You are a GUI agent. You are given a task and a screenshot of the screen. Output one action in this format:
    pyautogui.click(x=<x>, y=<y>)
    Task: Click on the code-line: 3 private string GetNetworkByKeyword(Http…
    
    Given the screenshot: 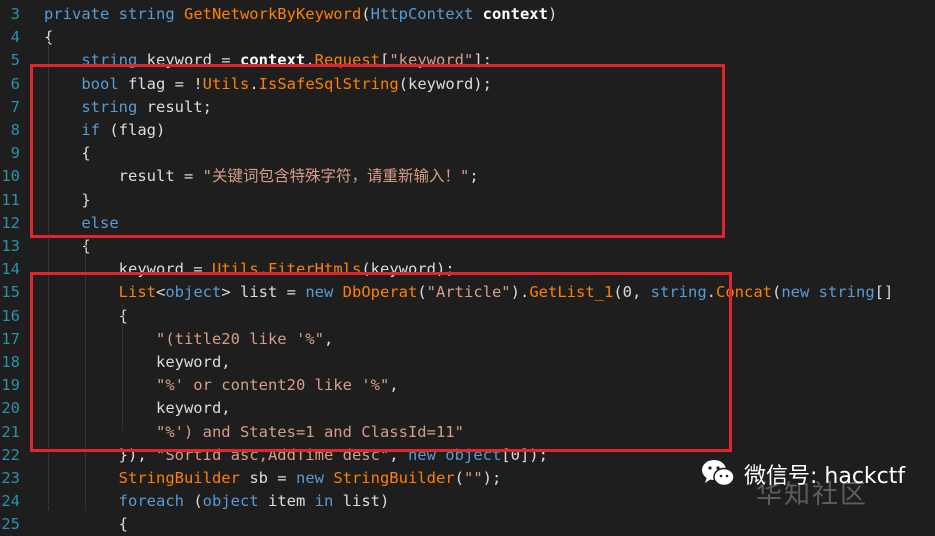 What is the action you would take?
    pyautogui.click(x=467, y=14)
    